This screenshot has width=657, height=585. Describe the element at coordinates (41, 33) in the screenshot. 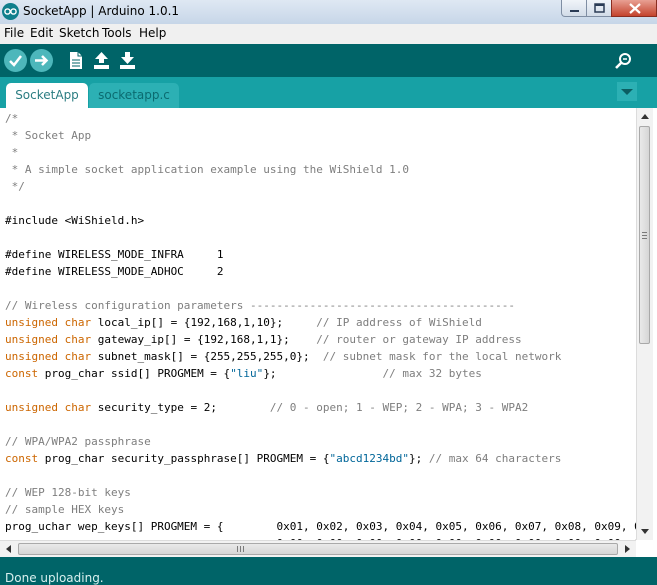

I see `menu-edit: Edit` at that location.